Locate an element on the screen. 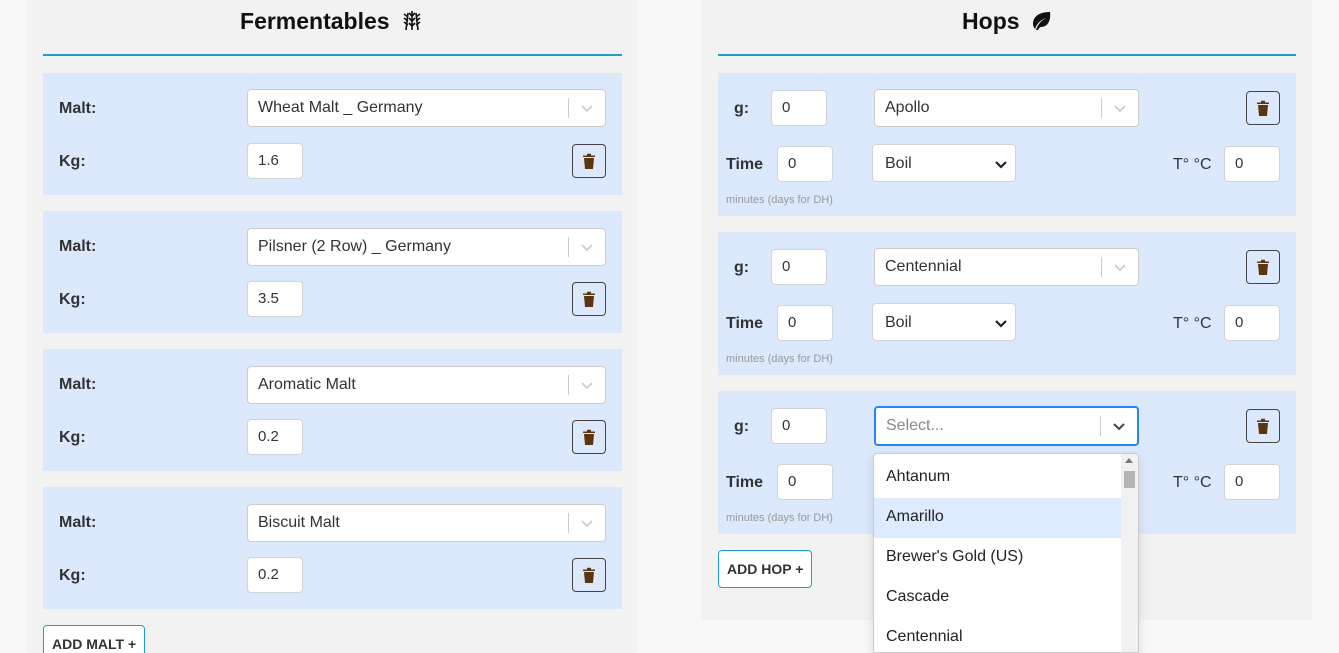 The image size is (1339, 653). hop-option-highlighted: Amarillo is located at coordinates (998, 518).